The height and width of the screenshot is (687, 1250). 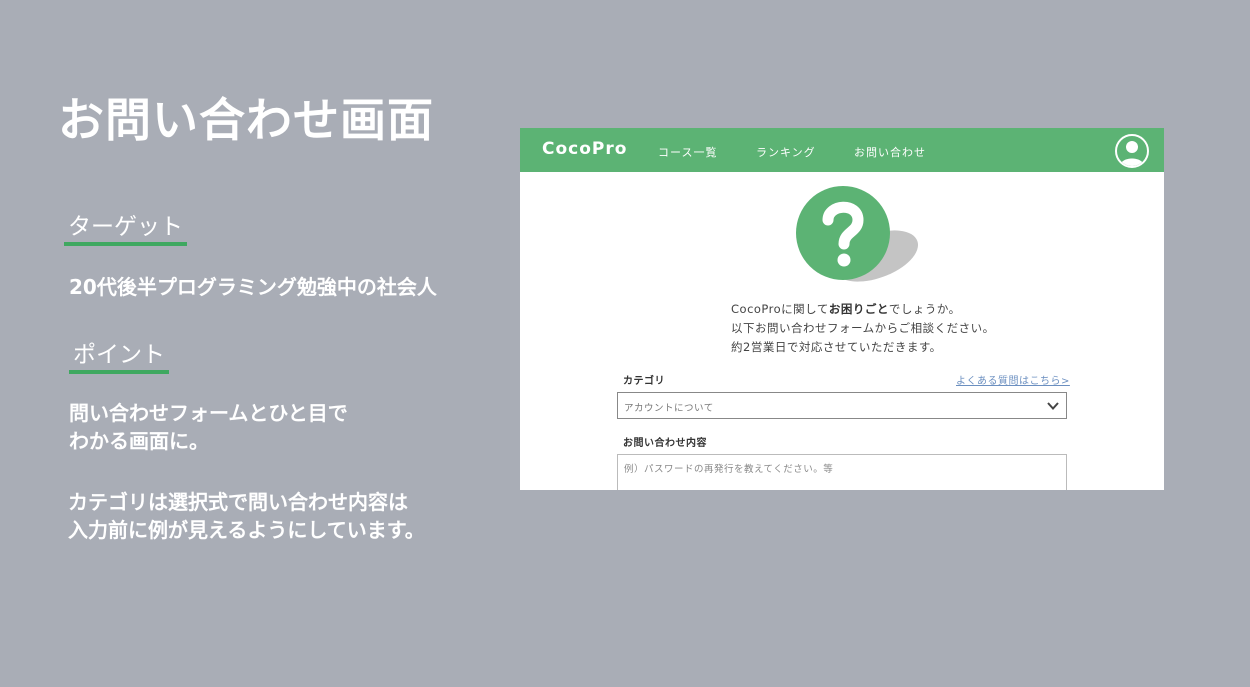 I want to click on content-label: お問い合わせ内容, so click(x=665, y=443).